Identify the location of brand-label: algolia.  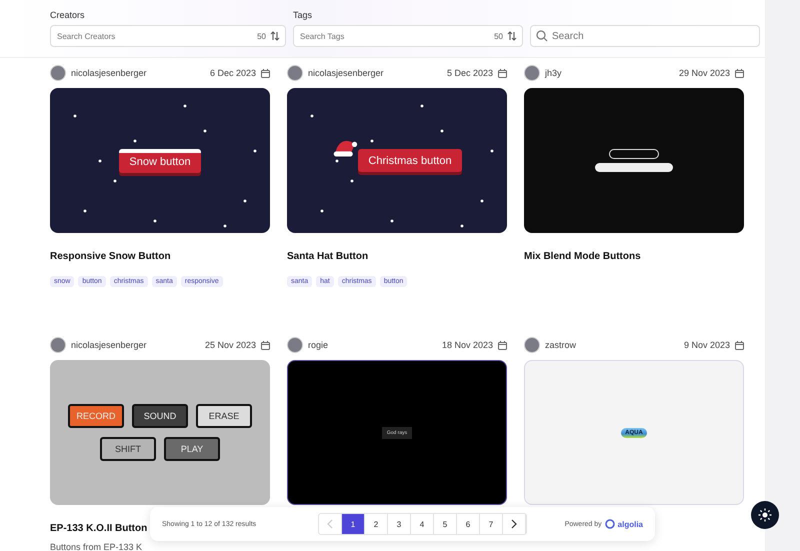
(630, 524).